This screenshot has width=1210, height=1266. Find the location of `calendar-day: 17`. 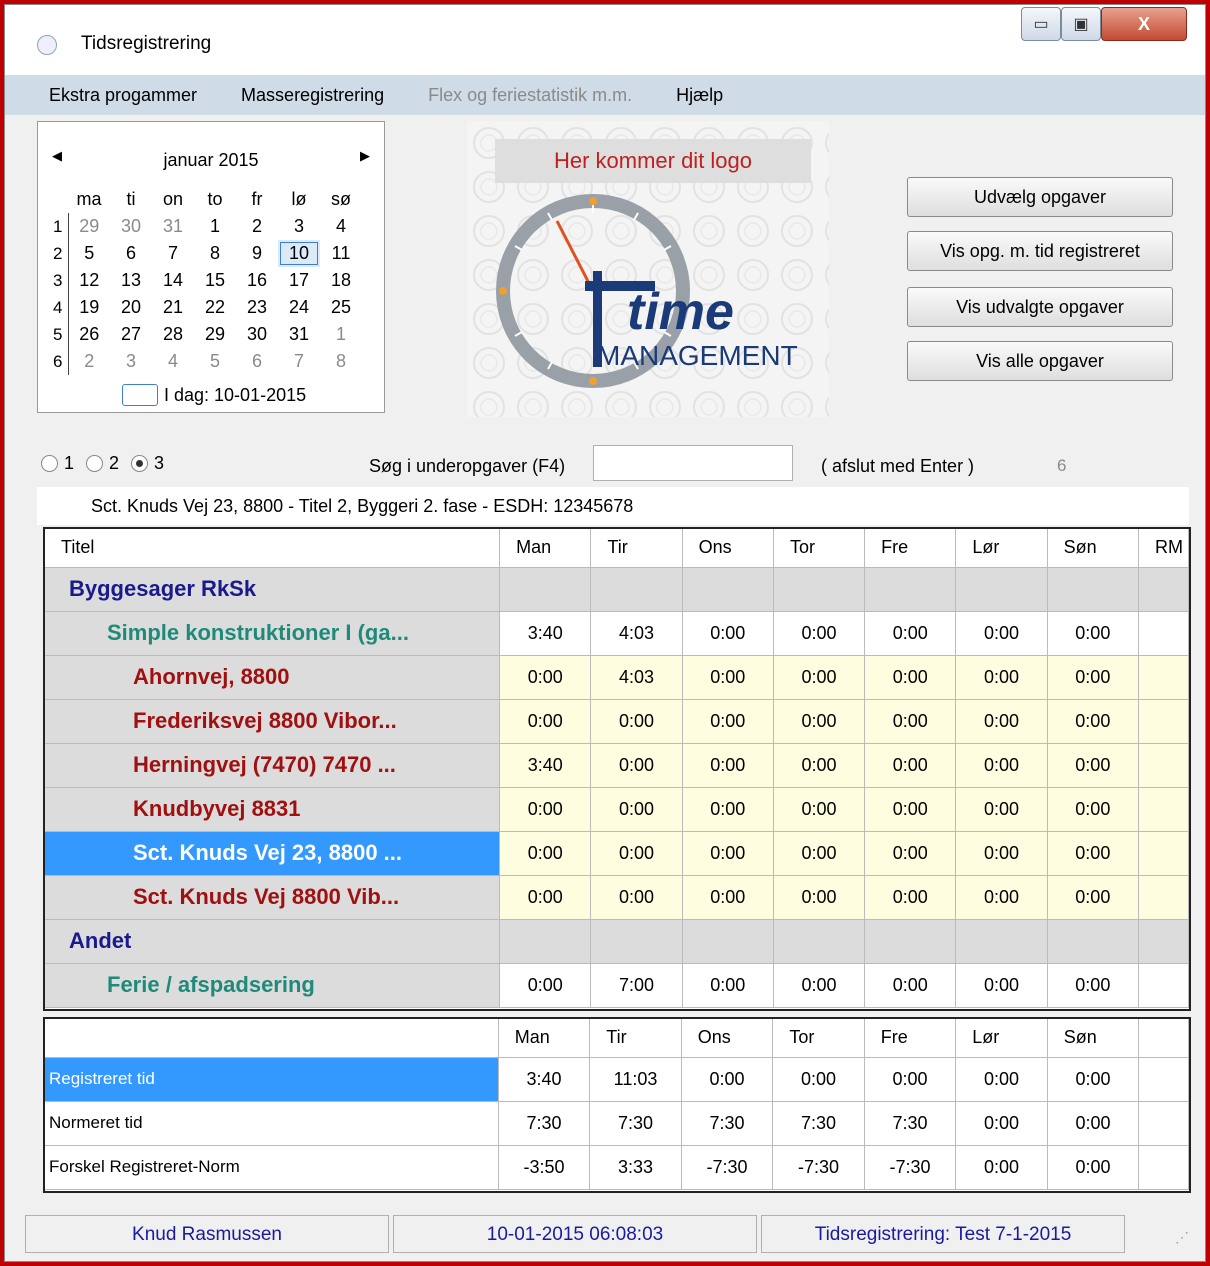

calendar-day: 17 is located at coordinates (299, 280).